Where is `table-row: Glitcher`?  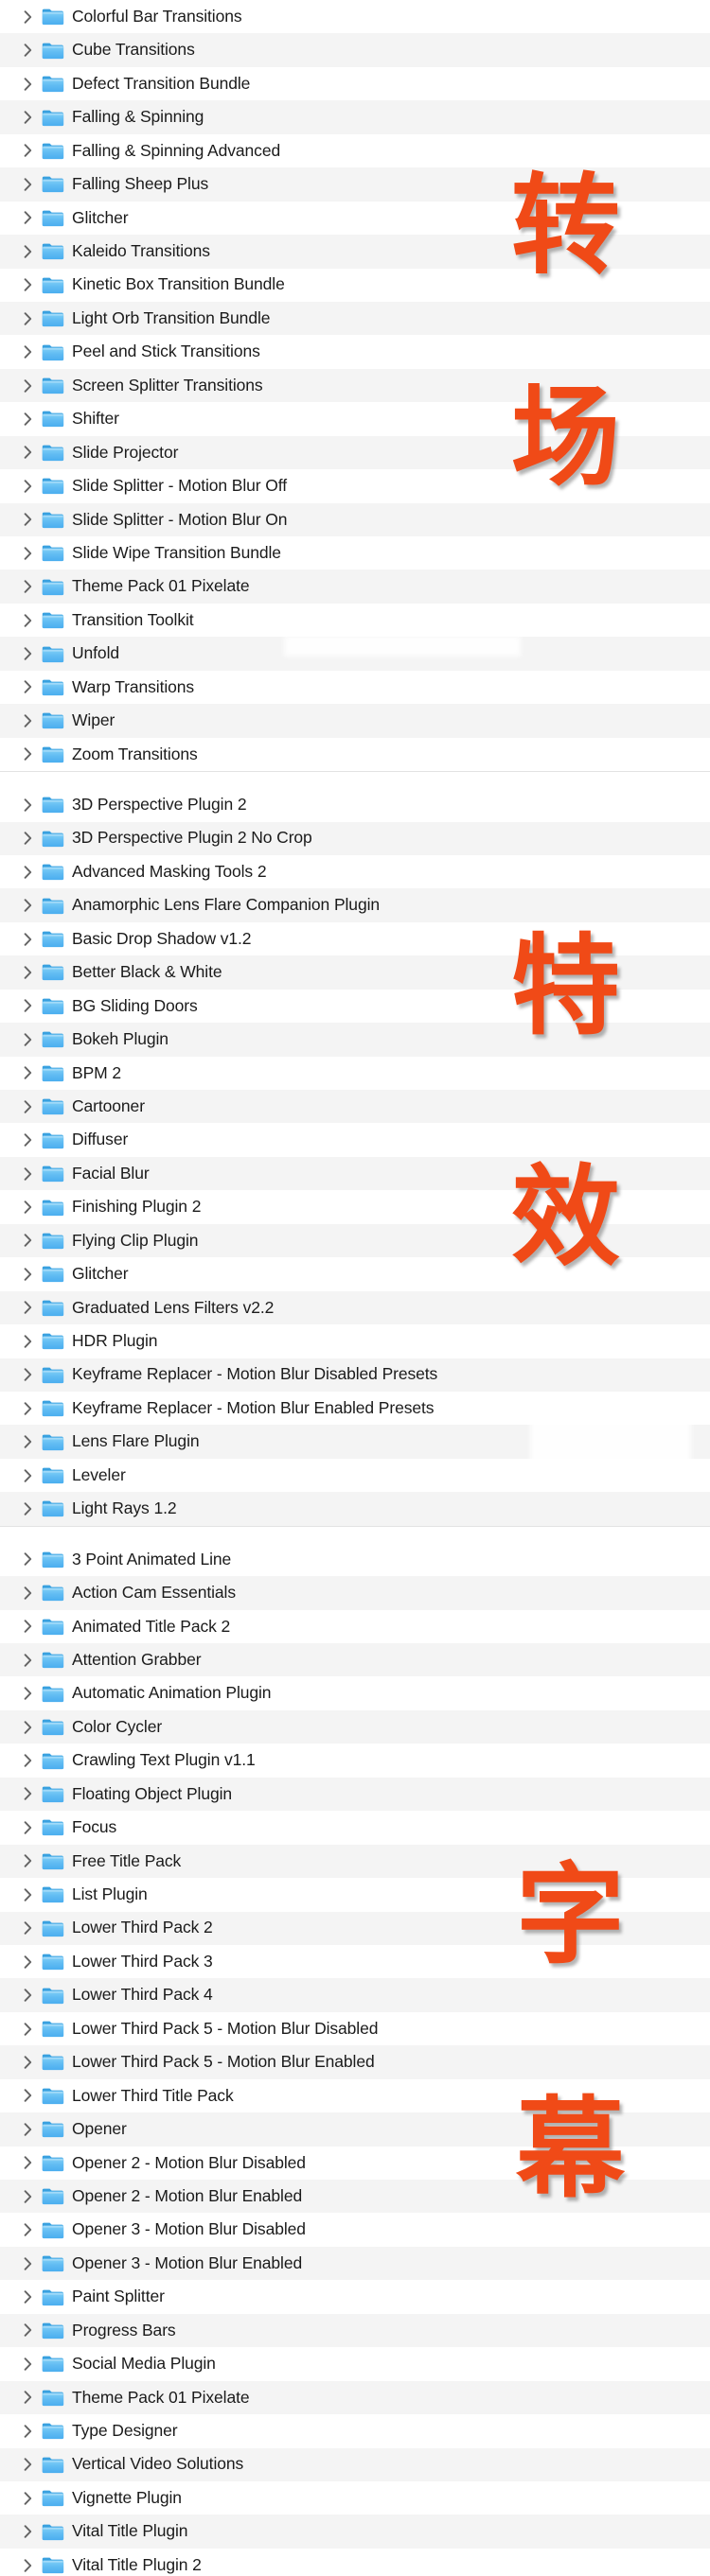
table-row: Glitcher is located at coordinates (355, 1274).